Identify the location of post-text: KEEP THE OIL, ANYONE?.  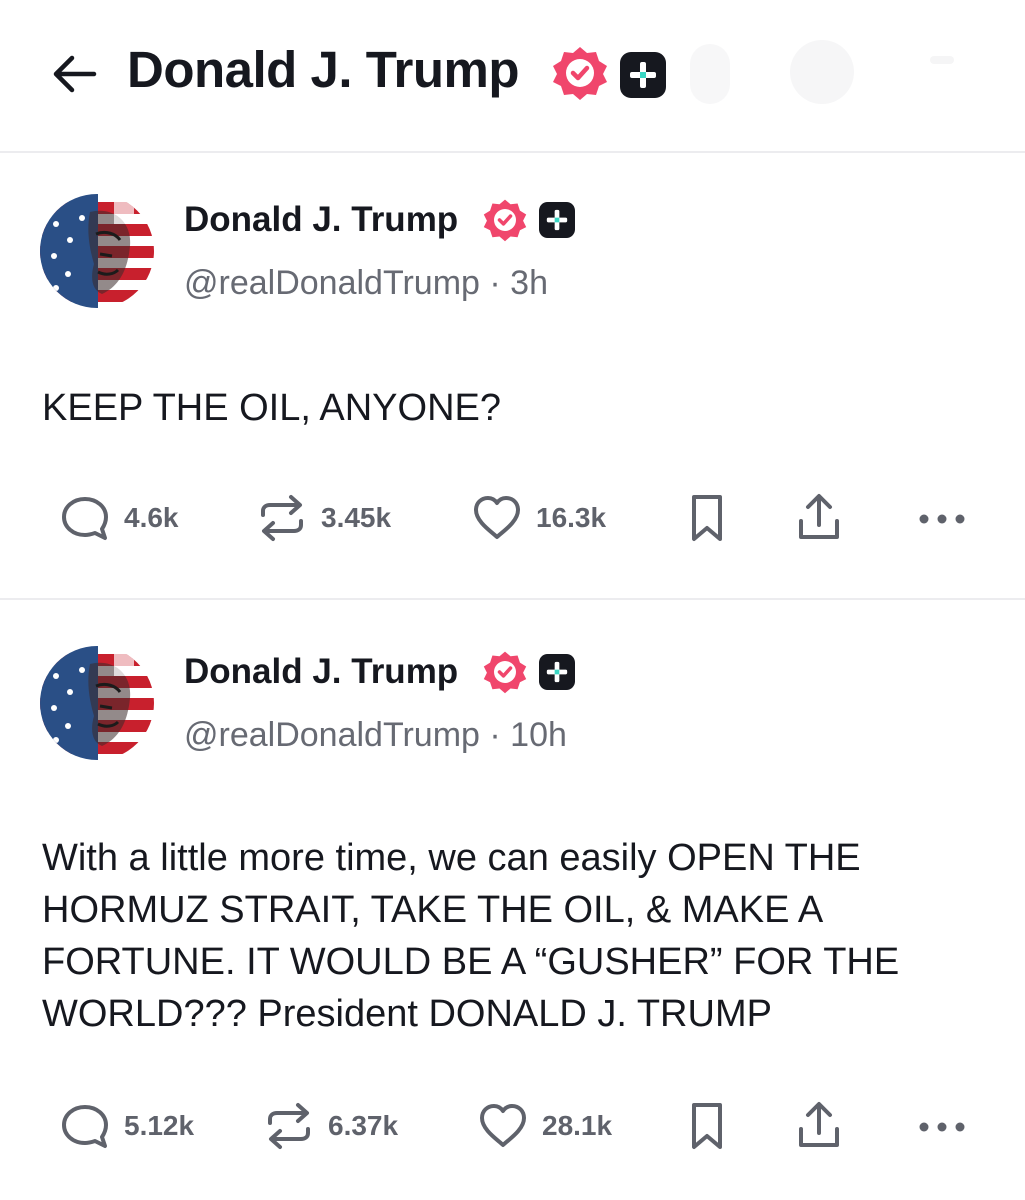
(272, 408).